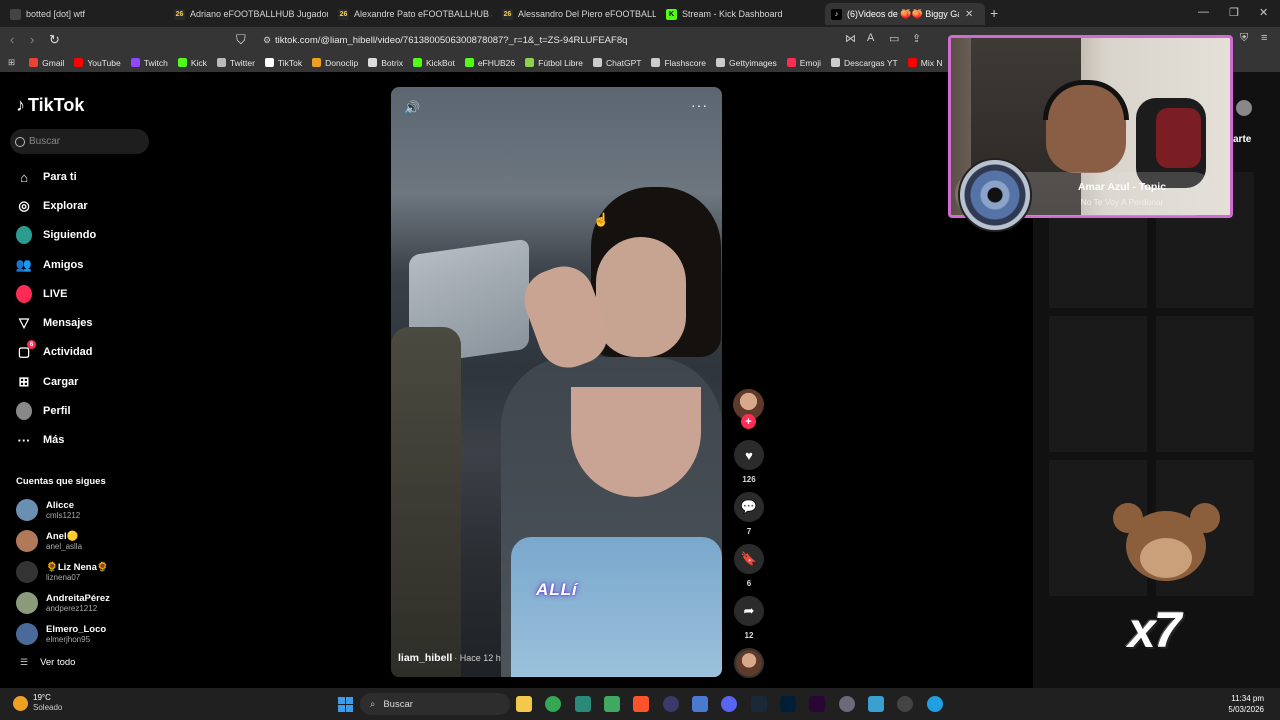 This screenshot has width=1280, height=720. What do you see at coordinates (553, 704) in the screenshot?
I see `chrome-icon` at bounding box center [553, 704].